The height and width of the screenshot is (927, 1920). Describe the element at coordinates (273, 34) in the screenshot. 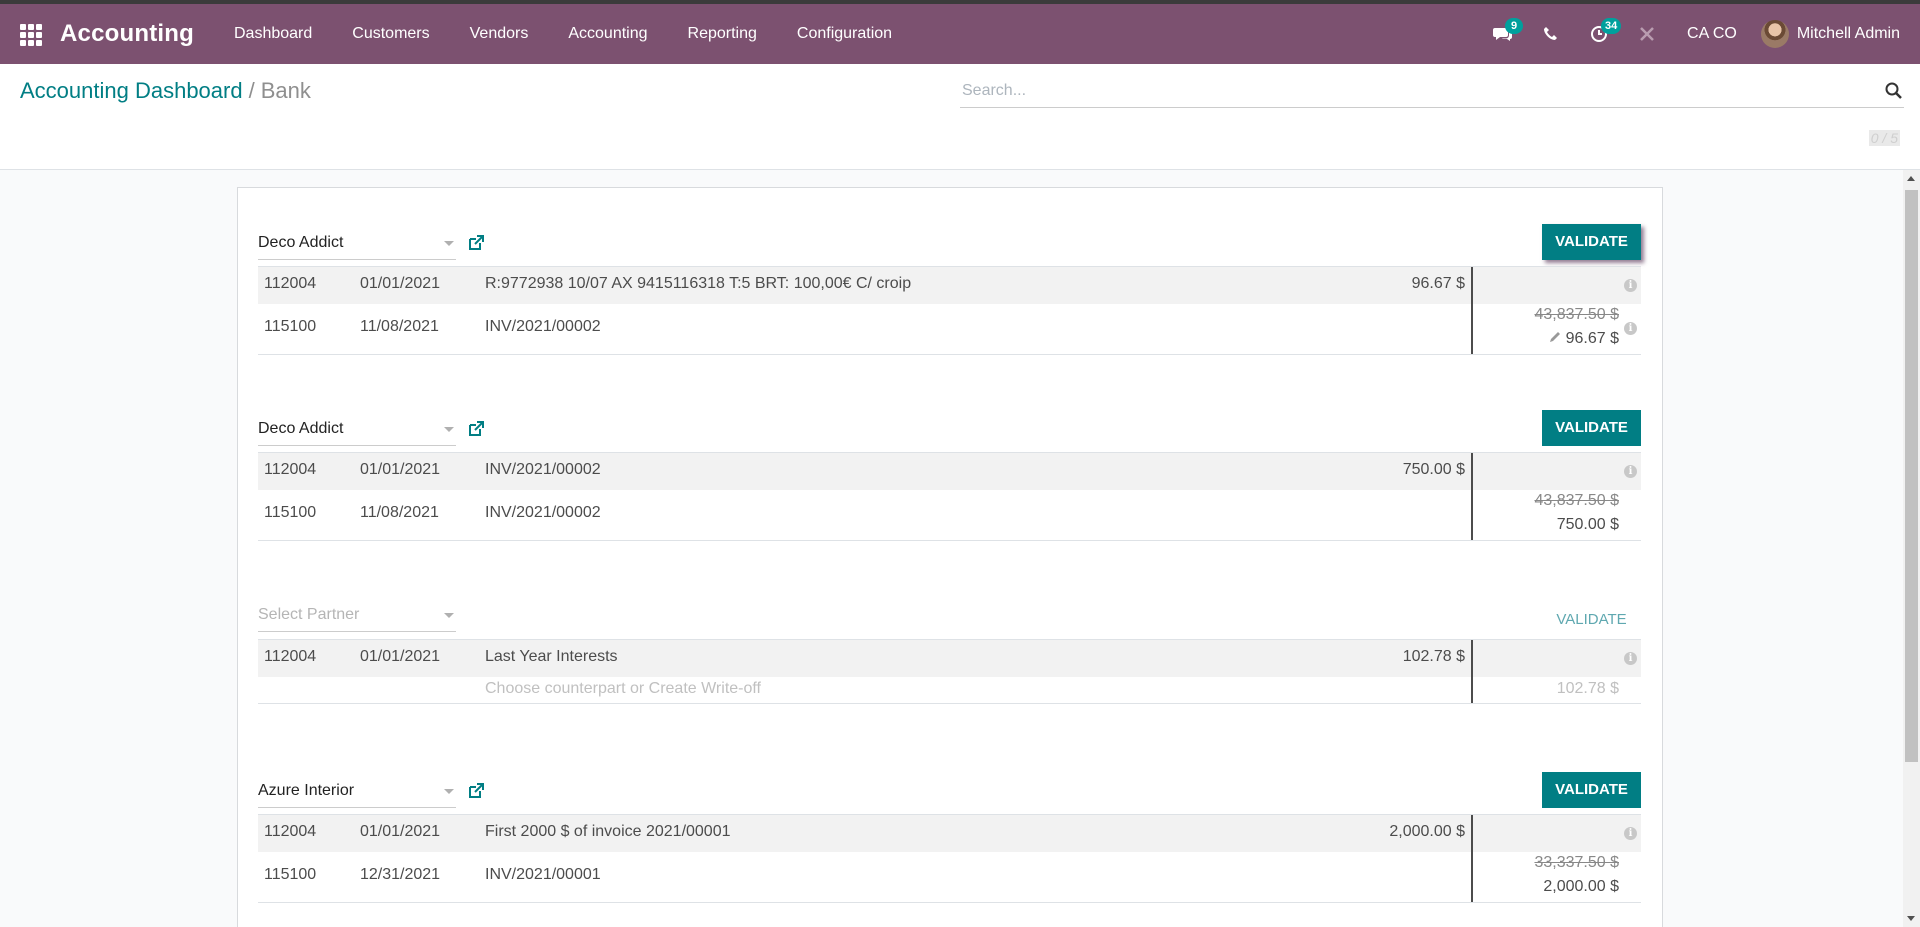

I see `menu-dashboard: Dashboard` at that location.